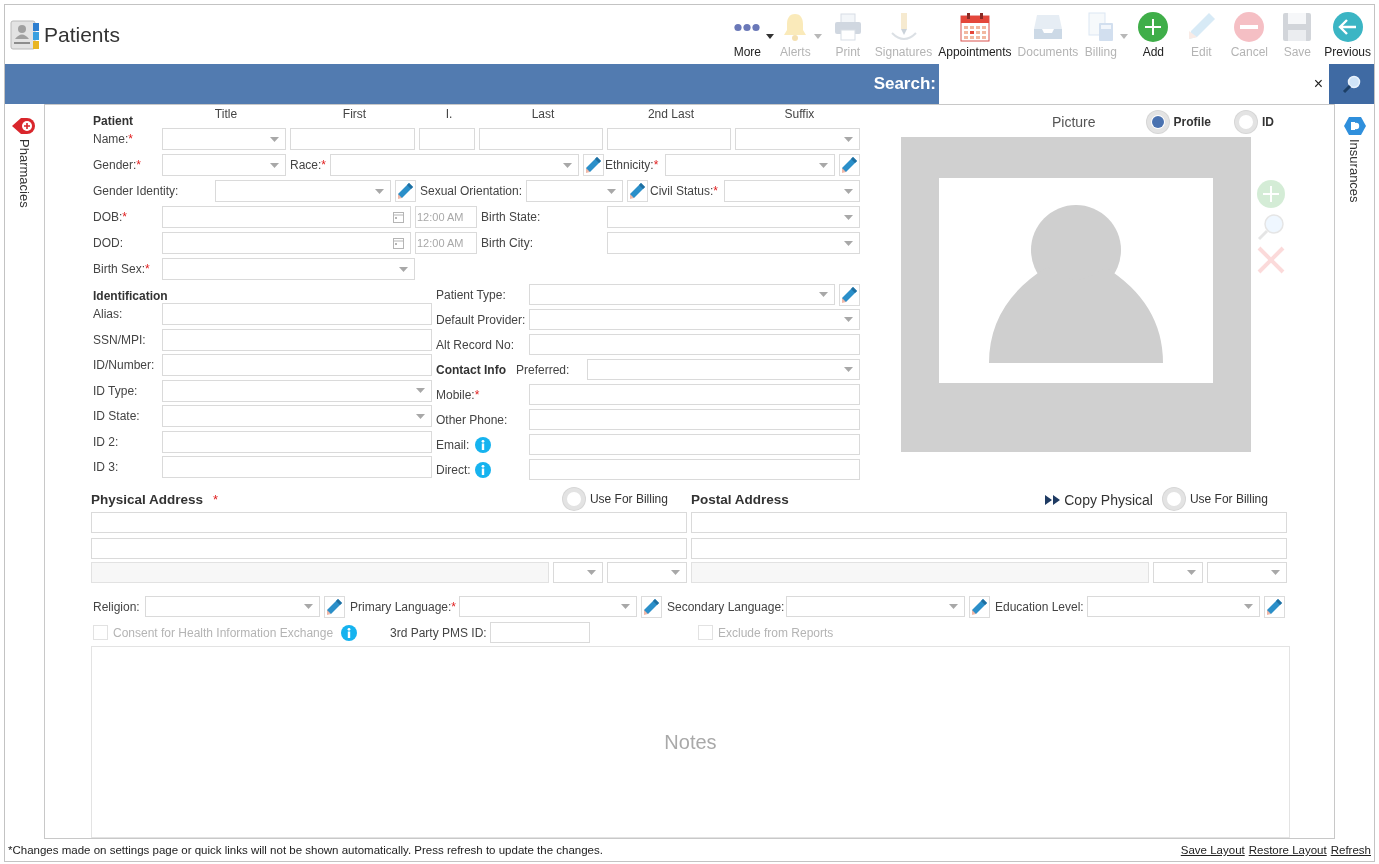 The image size is (1379, 864). I want to click on section-heading: Patient, so click(112, 120).